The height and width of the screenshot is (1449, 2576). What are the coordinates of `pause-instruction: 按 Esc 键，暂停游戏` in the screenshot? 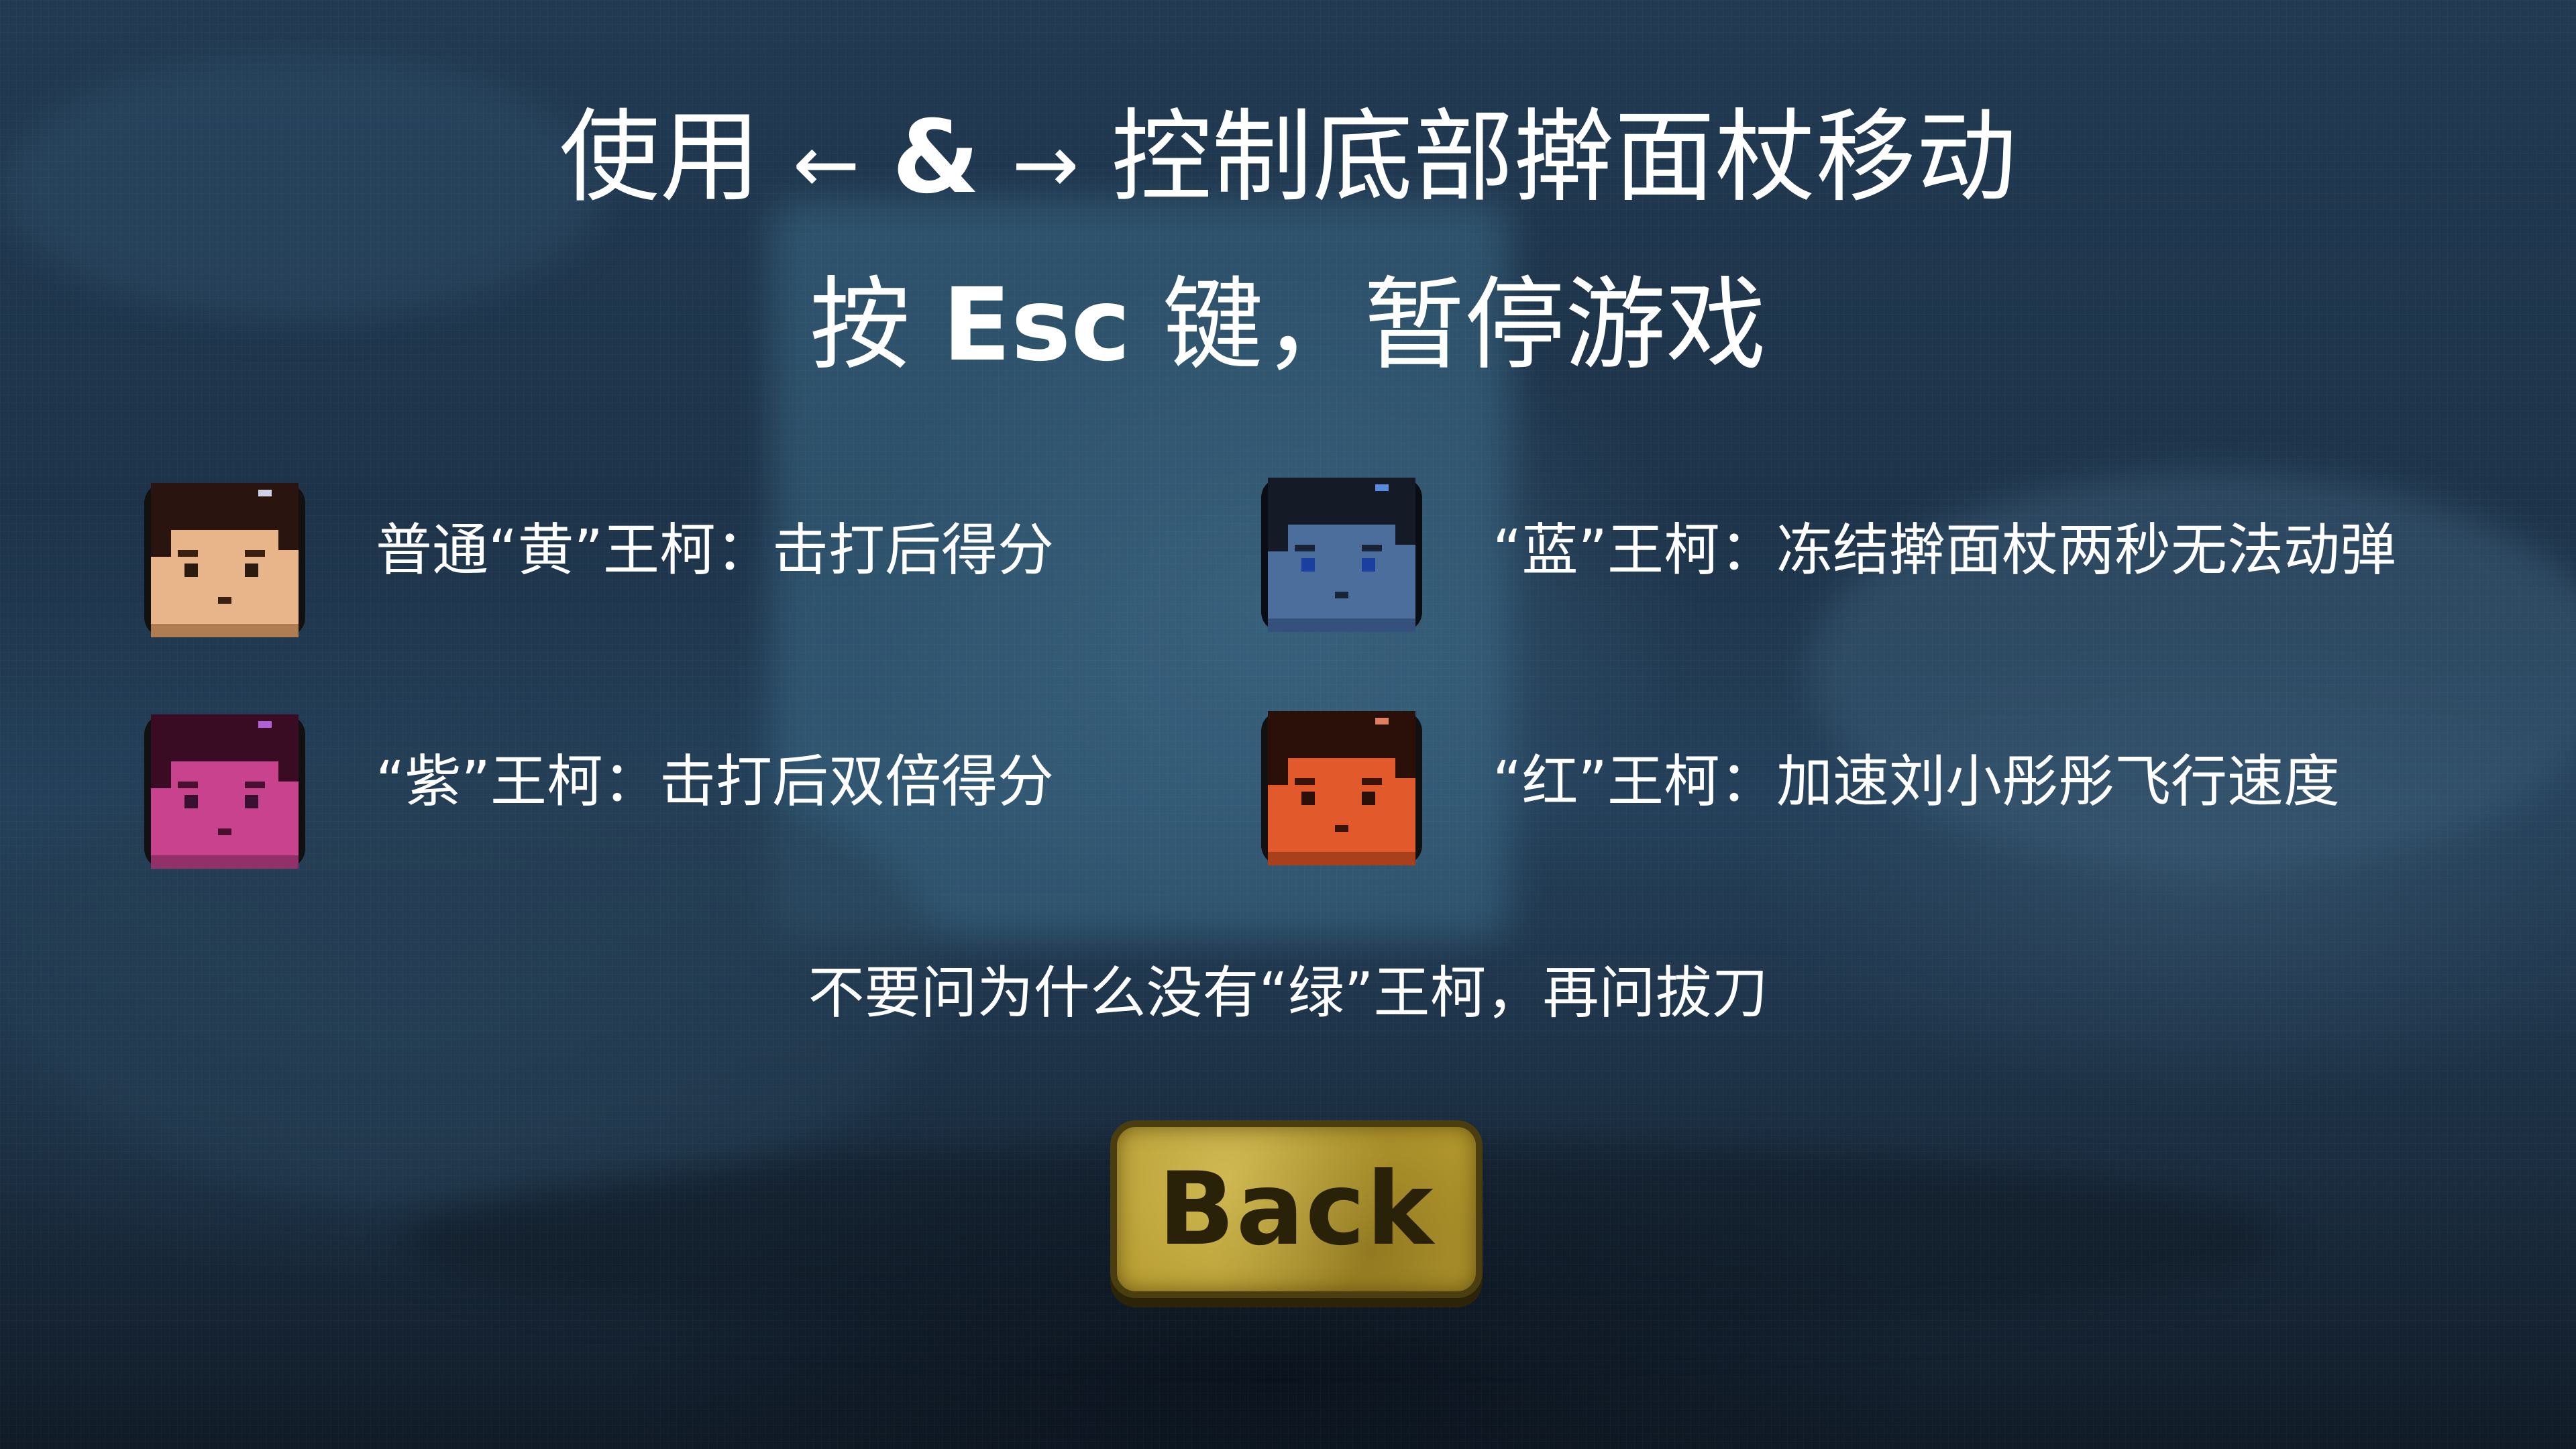 It's located at (1288, 325).